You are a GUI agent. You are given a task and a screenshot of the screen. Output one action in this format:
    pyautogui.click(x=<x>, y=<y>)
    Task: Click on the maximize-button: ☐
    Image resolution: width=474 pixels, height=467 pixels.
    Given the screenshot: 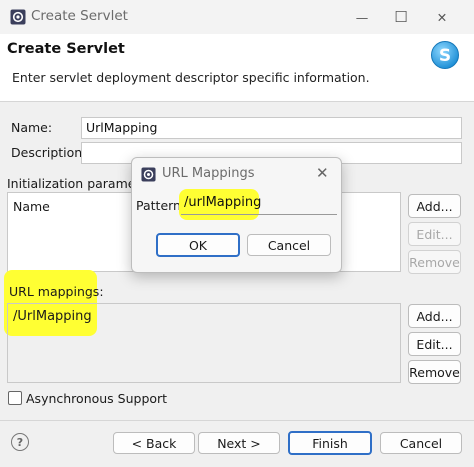 What is the action you would take?
    pyautogui.click(x=401, y=17)
    